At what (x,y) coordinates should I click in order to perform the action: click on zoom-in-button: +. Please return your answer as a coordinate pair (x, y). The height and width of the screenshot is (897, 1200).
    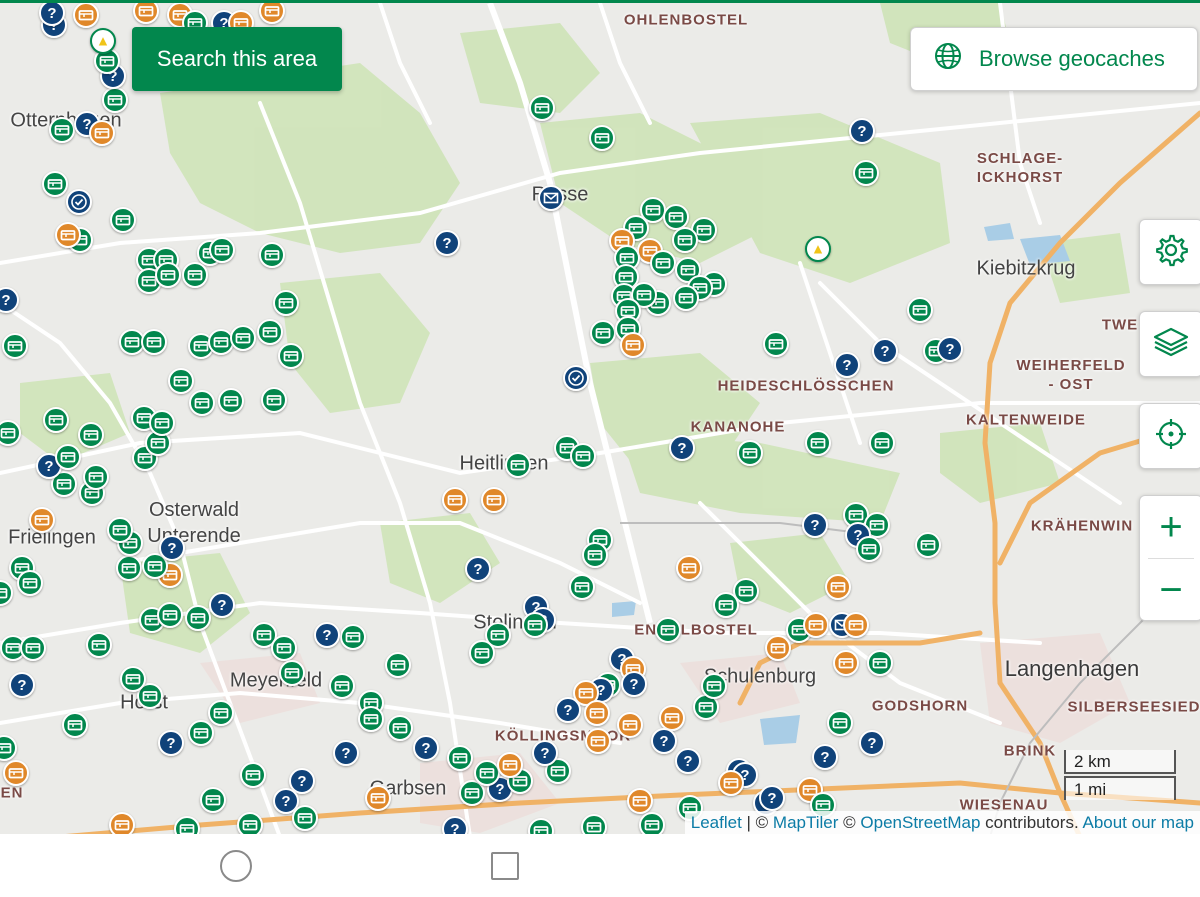
    Looking at the image, I should click on (1170, 527).